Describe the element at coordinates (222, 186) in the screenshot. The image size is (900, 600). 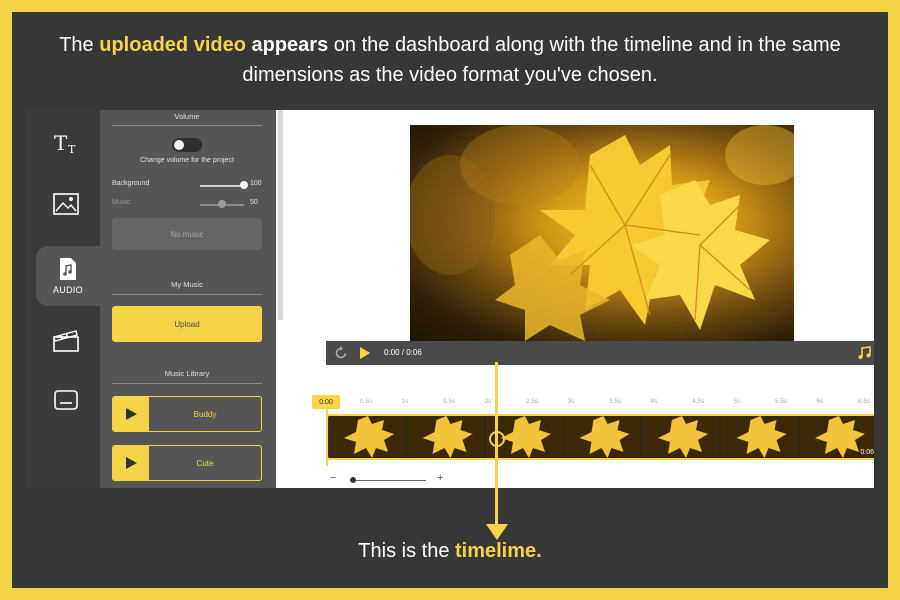
I see `background-volume-slider` at that location.